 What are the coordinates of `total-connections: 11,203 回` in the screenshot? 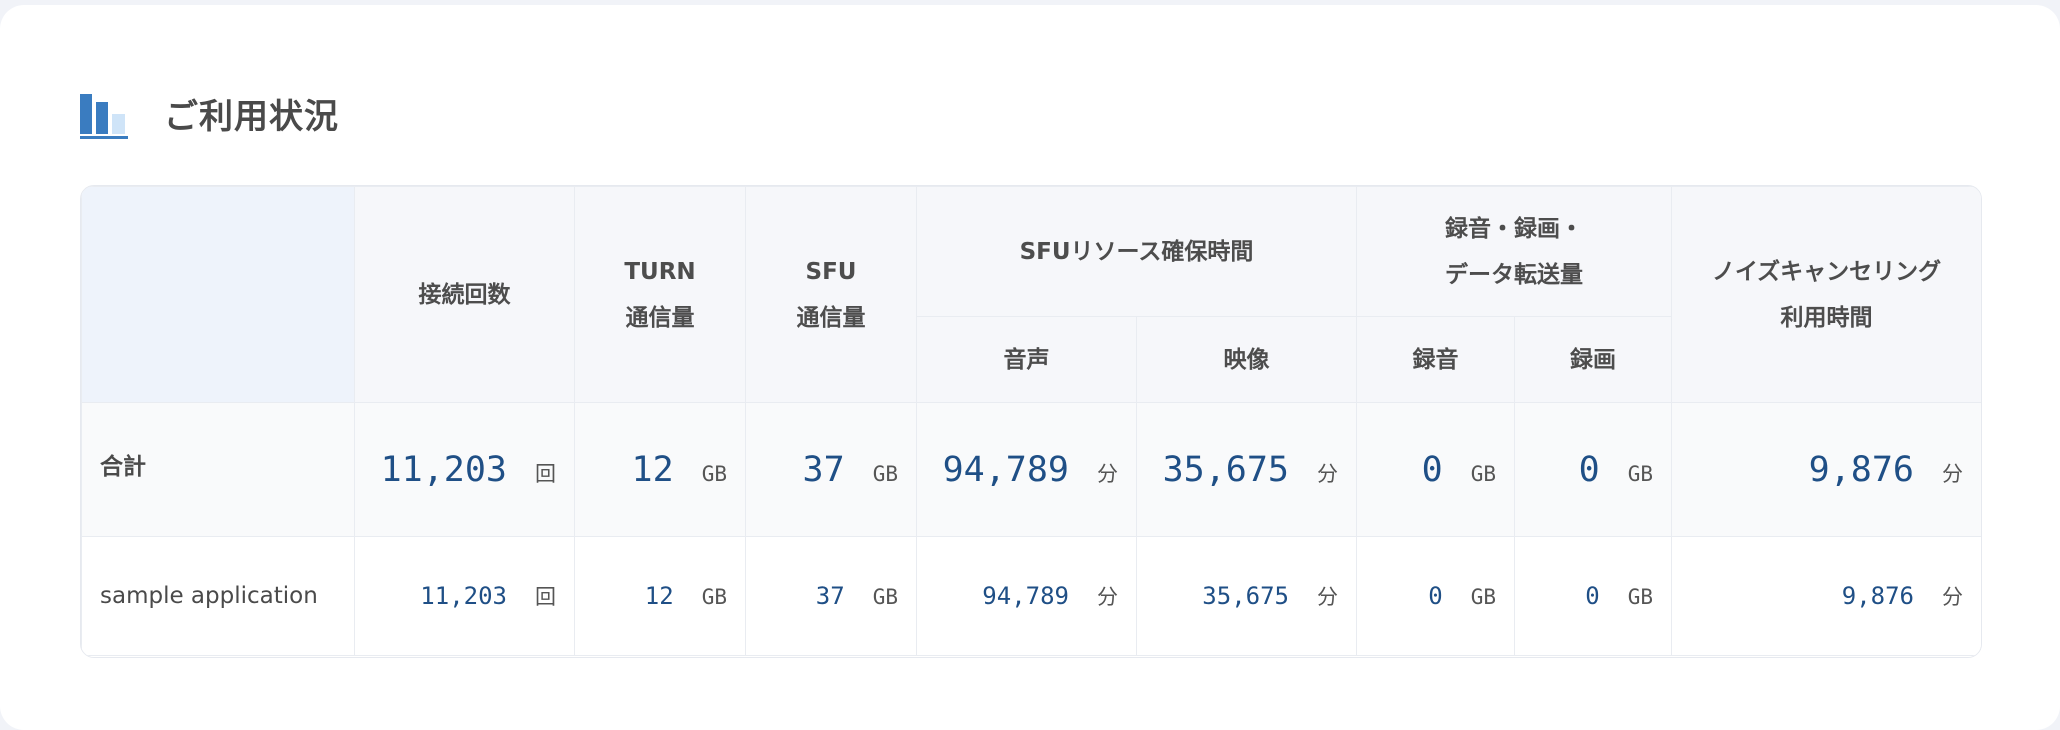 It's located at (464, 469).